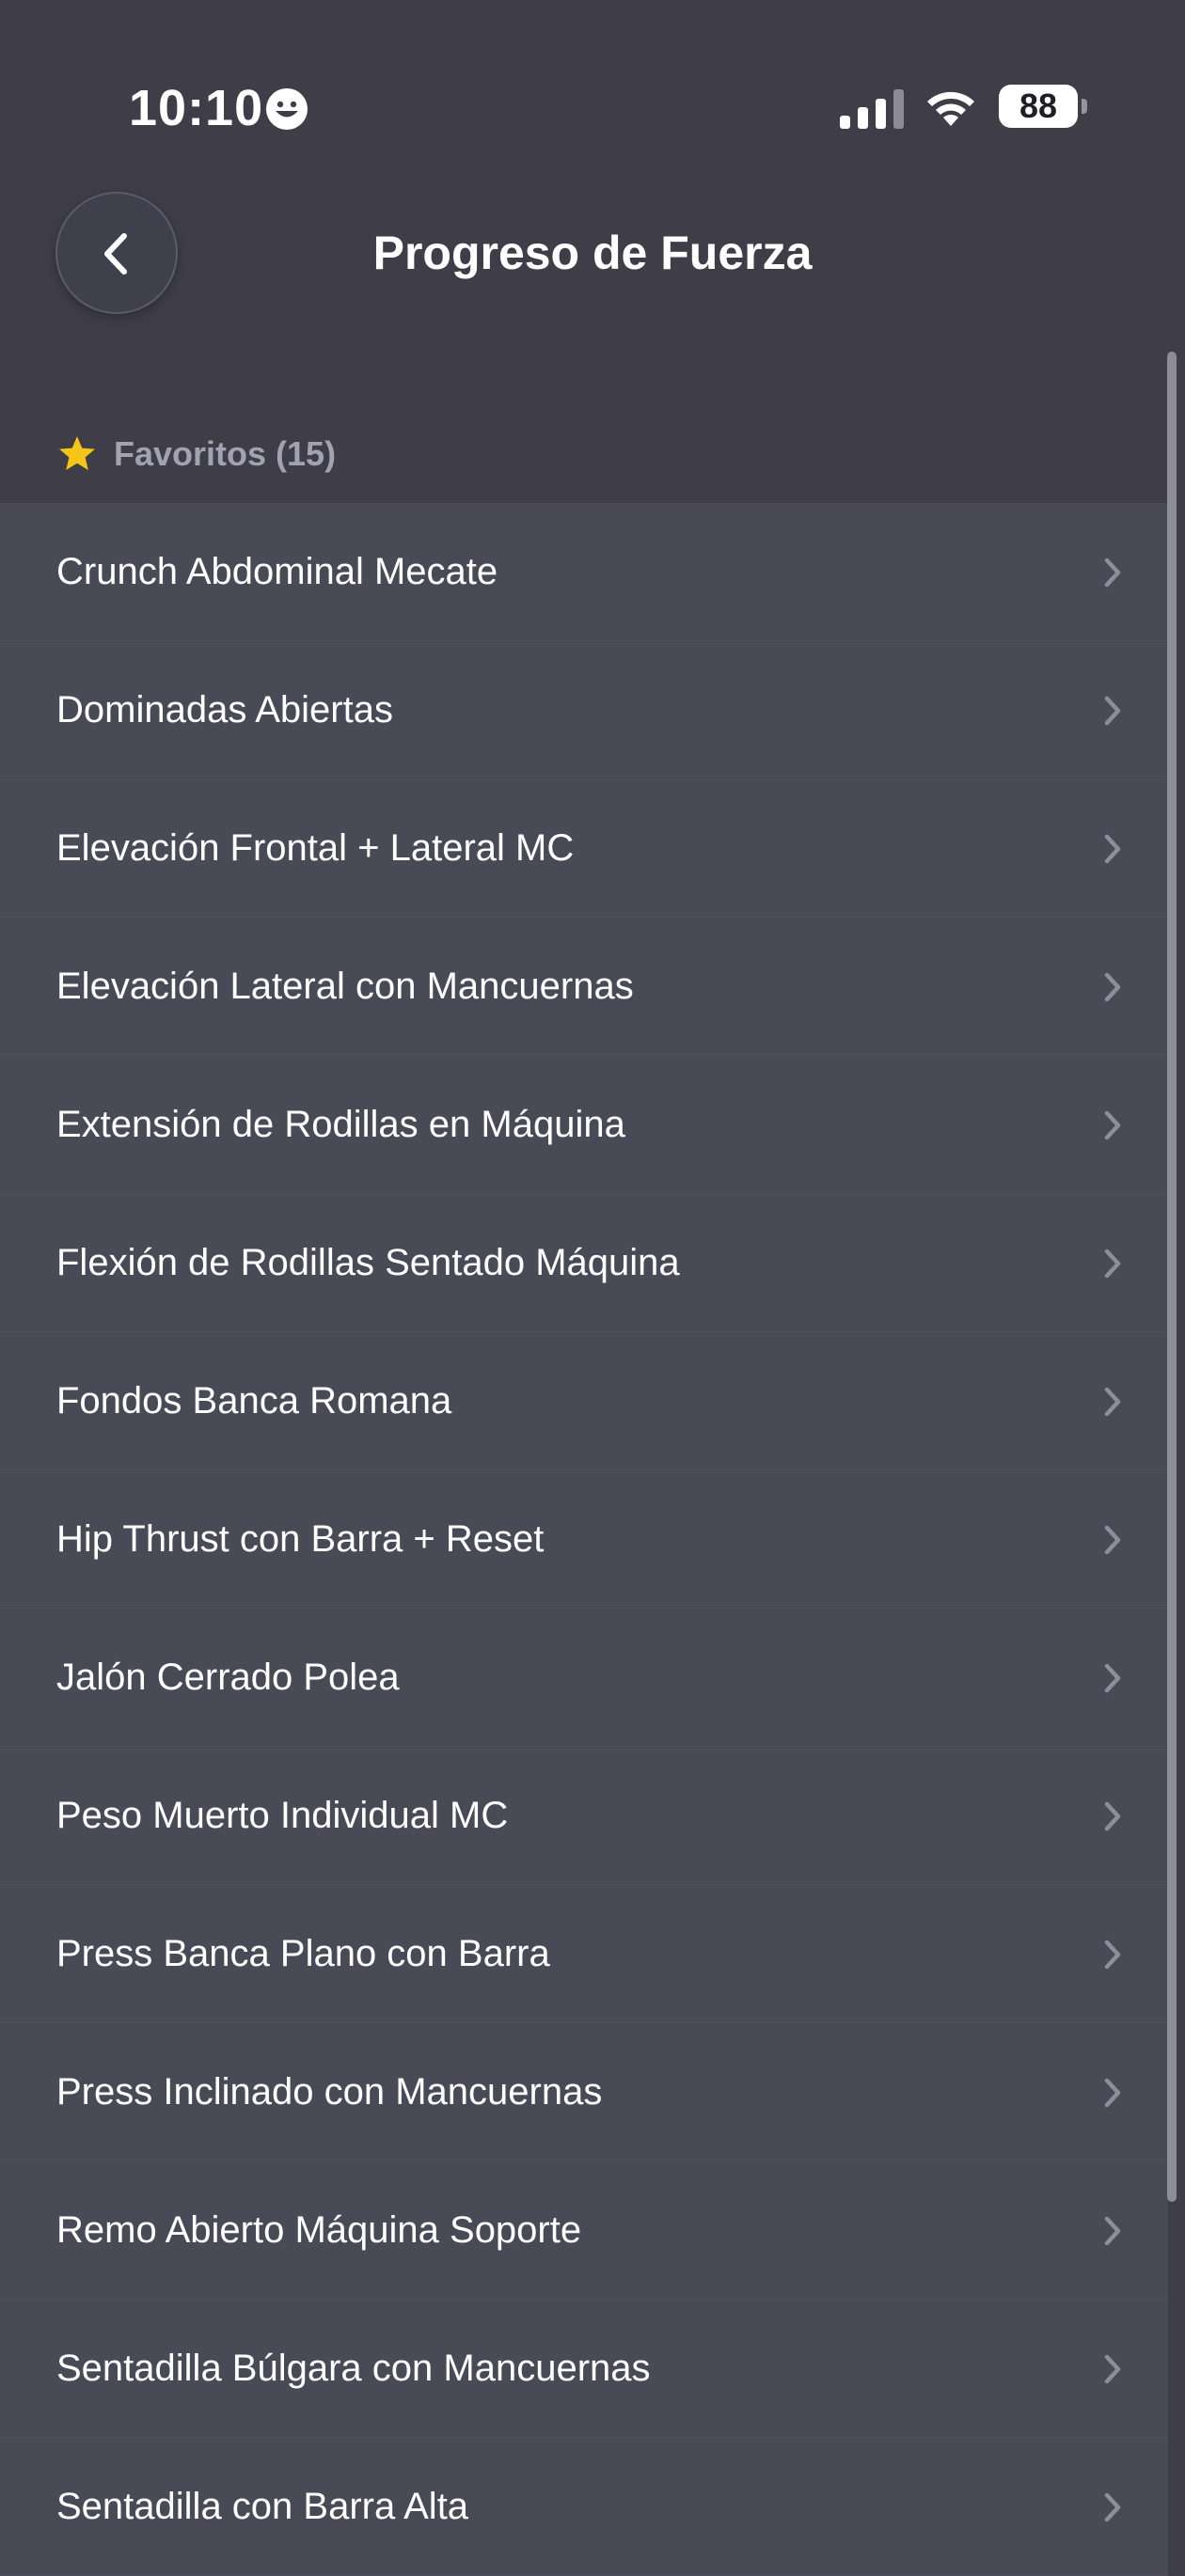 This screenshot has width=1185, height=2576. I want to click on exercise-name: Crunch Abdominal Mecate, so click(277, 572).